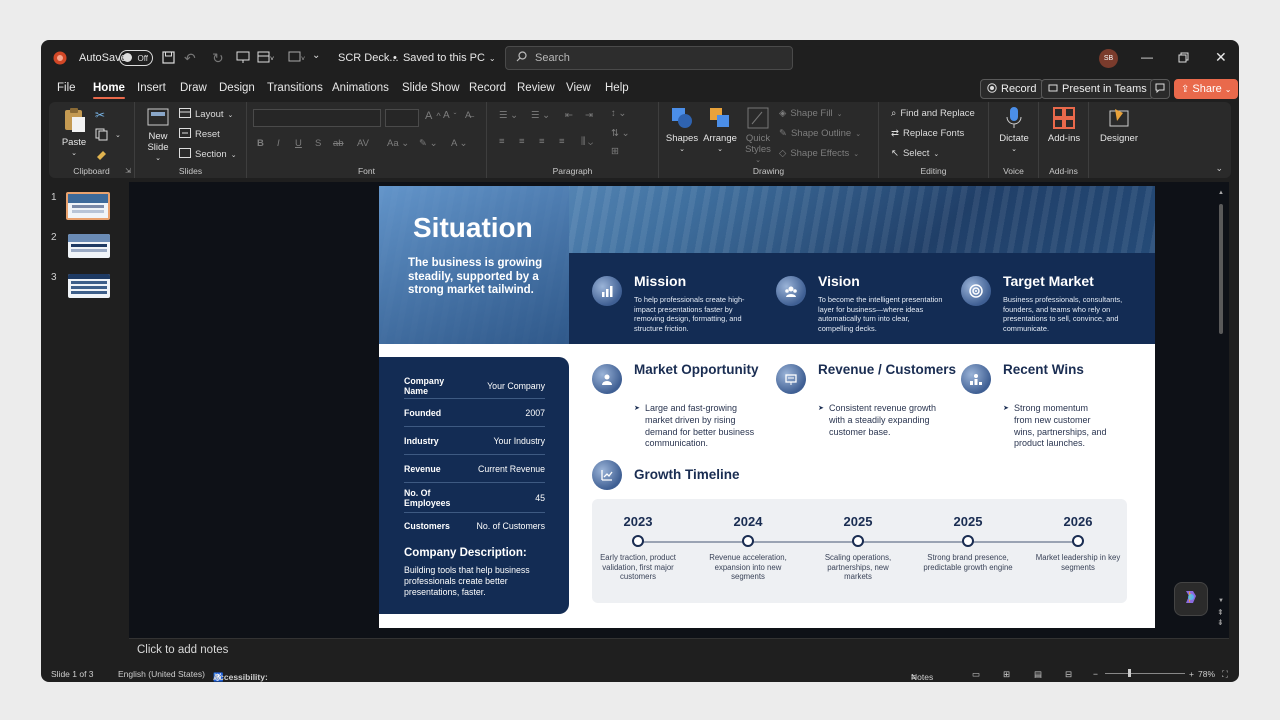 This screenshot has width=1280, height=720. I want to click on increase-font-icon: A ^, so click(433, 116).